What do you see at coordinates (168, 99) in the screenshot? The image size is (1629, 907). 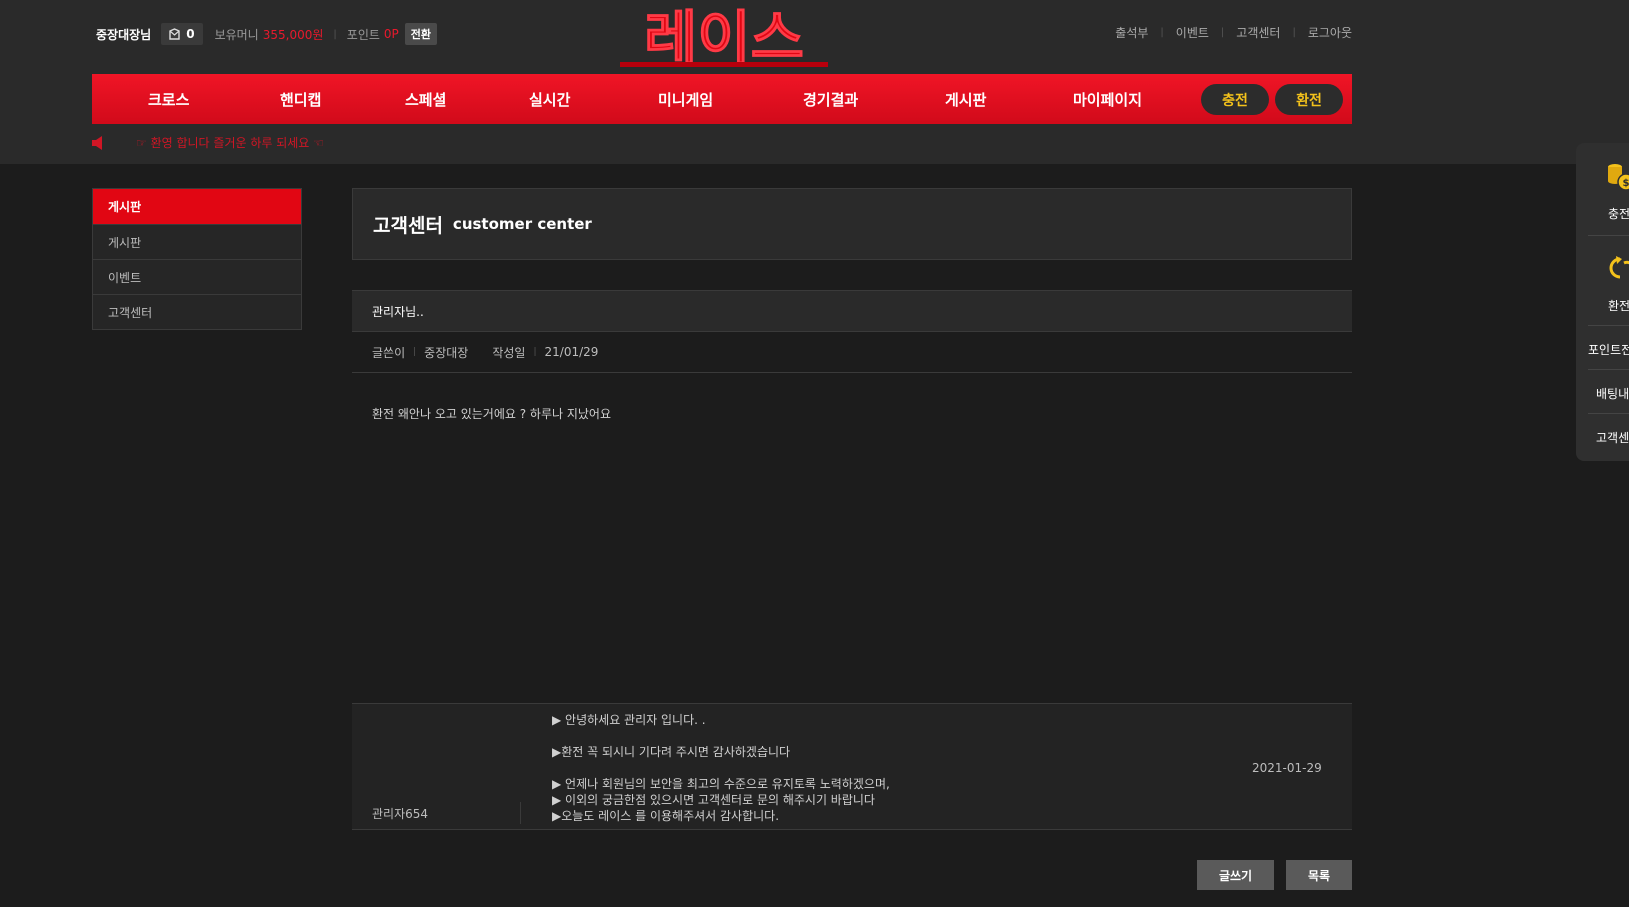 I see `nav-item-cross: 크로스` at bounding box center [168, 99].